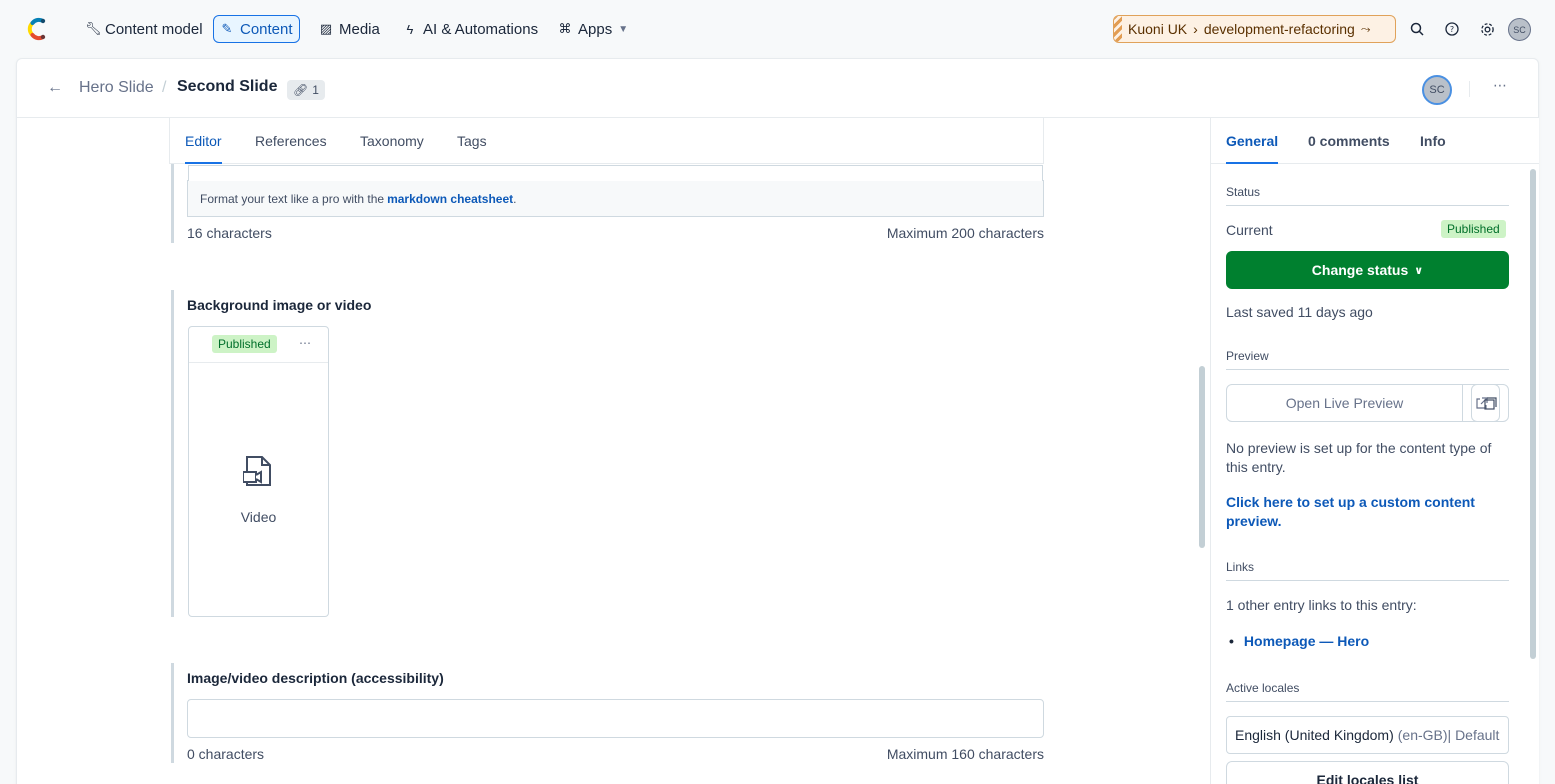 This screenshot has width=1555, height=784. Describe the element at coordinates (227, 86) in the screenshot. I see `entry-title: Second Slide` at that location.